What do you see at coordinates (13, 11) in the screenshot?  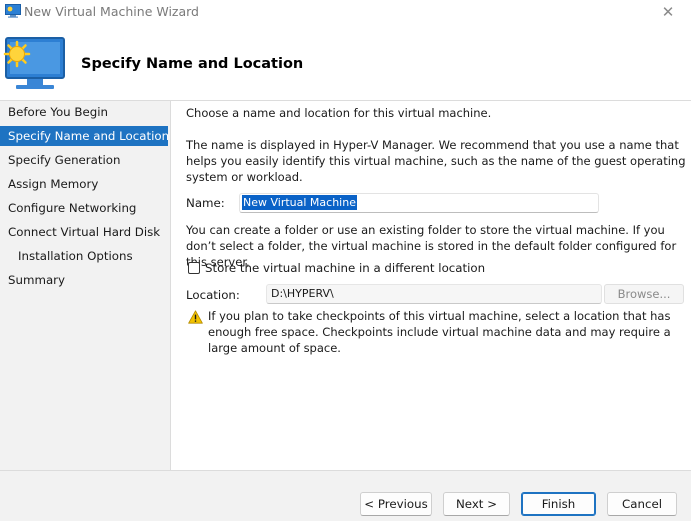 I see `hyperv-app-icon` at bounding box center [13, 11].